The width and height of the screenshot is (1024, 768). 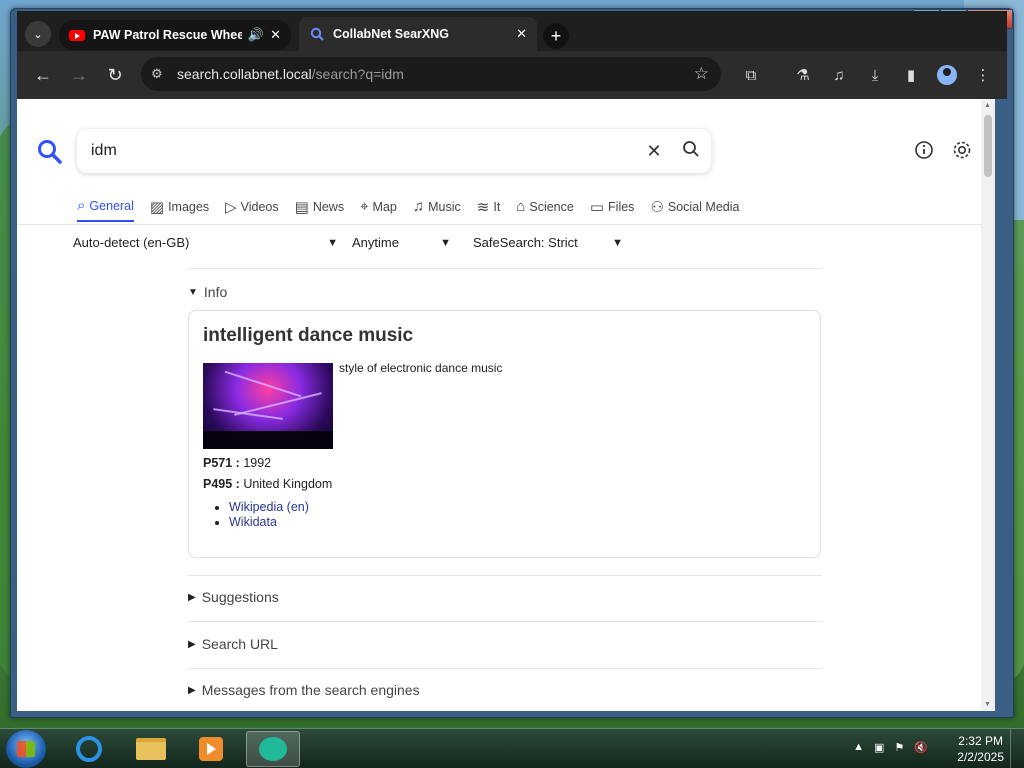 What do you see at coordinates (375, 242) in the screenshot?
I see `time-range-value: Anytime` at bounding box center [375, 242].